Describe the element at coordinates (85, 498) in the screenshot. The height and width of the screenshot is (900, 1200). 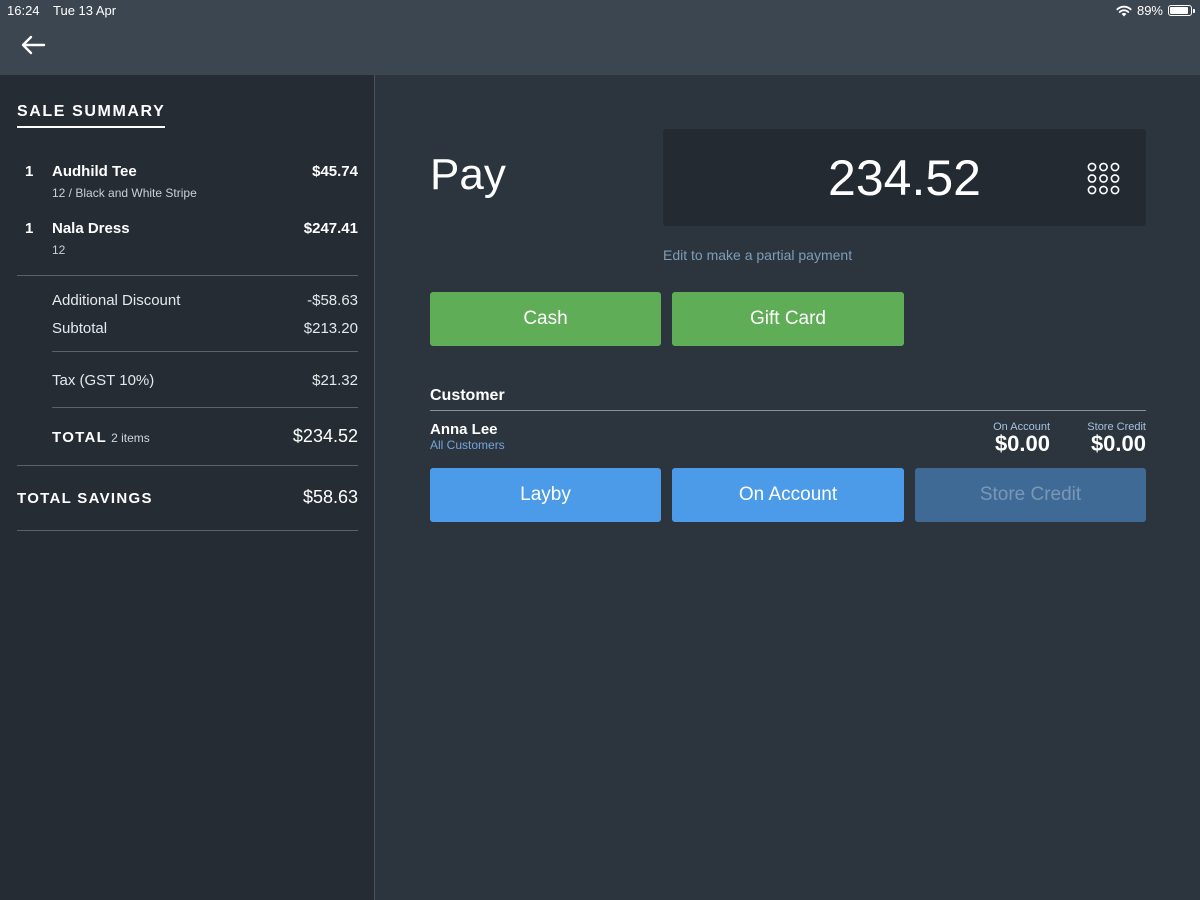
I see `total-savings-label: TOTAL SAVINGS` at that location.